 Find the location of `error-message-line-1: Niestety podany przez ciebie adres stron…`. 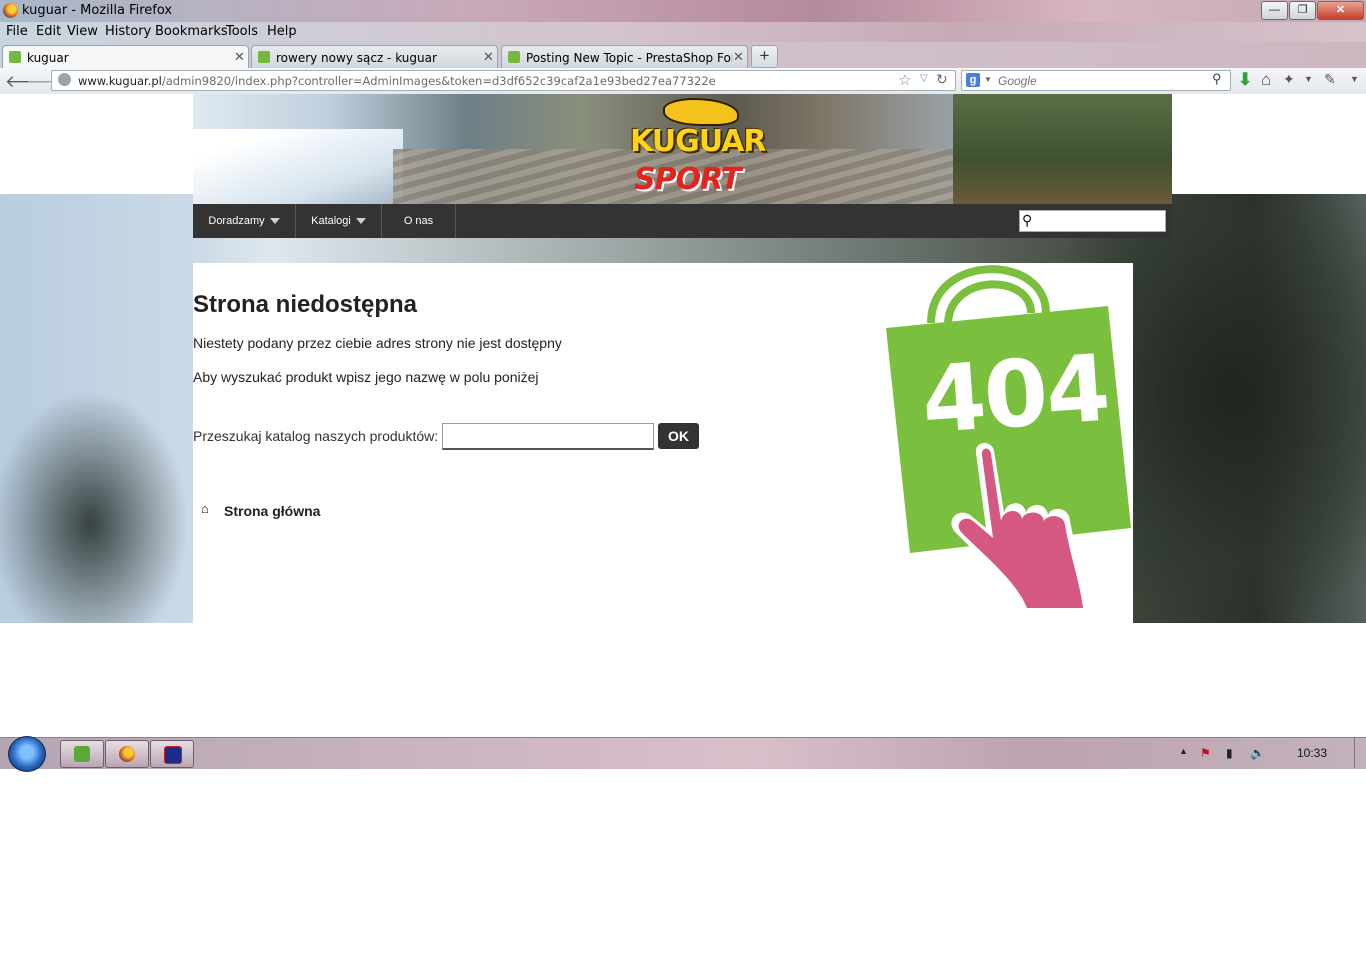

error-message-line-1: Niestety podany przez ciebie adres stron… is located at coordinates (377, 343).